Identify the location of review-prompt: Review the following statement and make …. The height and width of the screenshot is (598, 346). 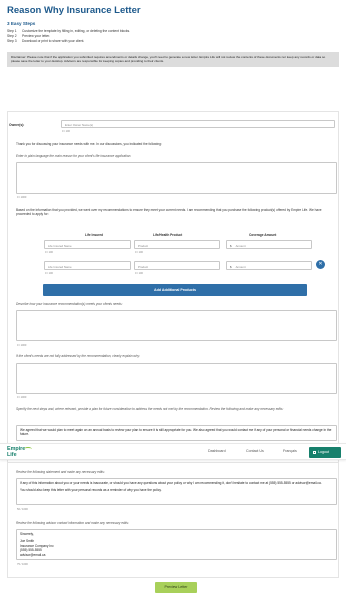
(60, 472).